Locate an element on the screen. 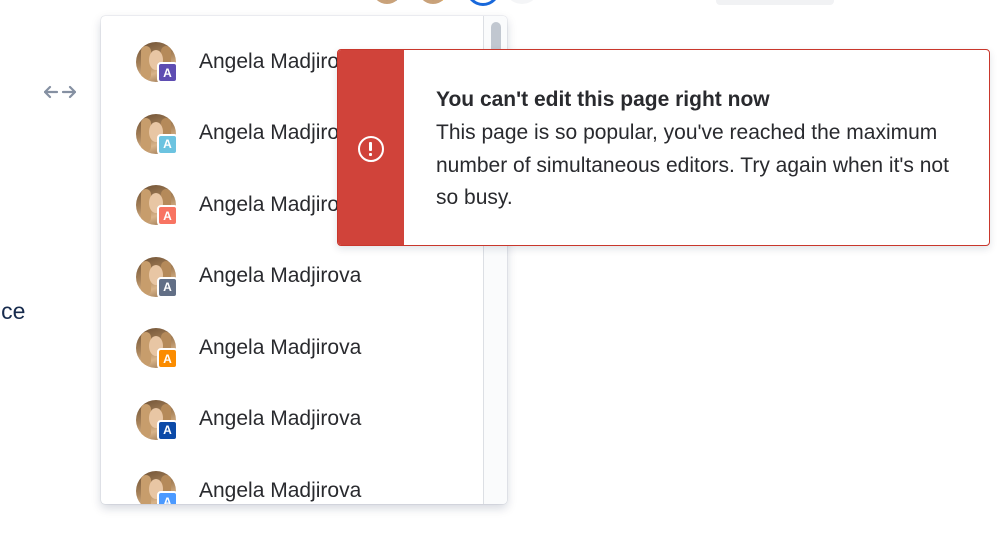 The image size is (998, 535). toolbar-button is located at coordinates (522, 2).